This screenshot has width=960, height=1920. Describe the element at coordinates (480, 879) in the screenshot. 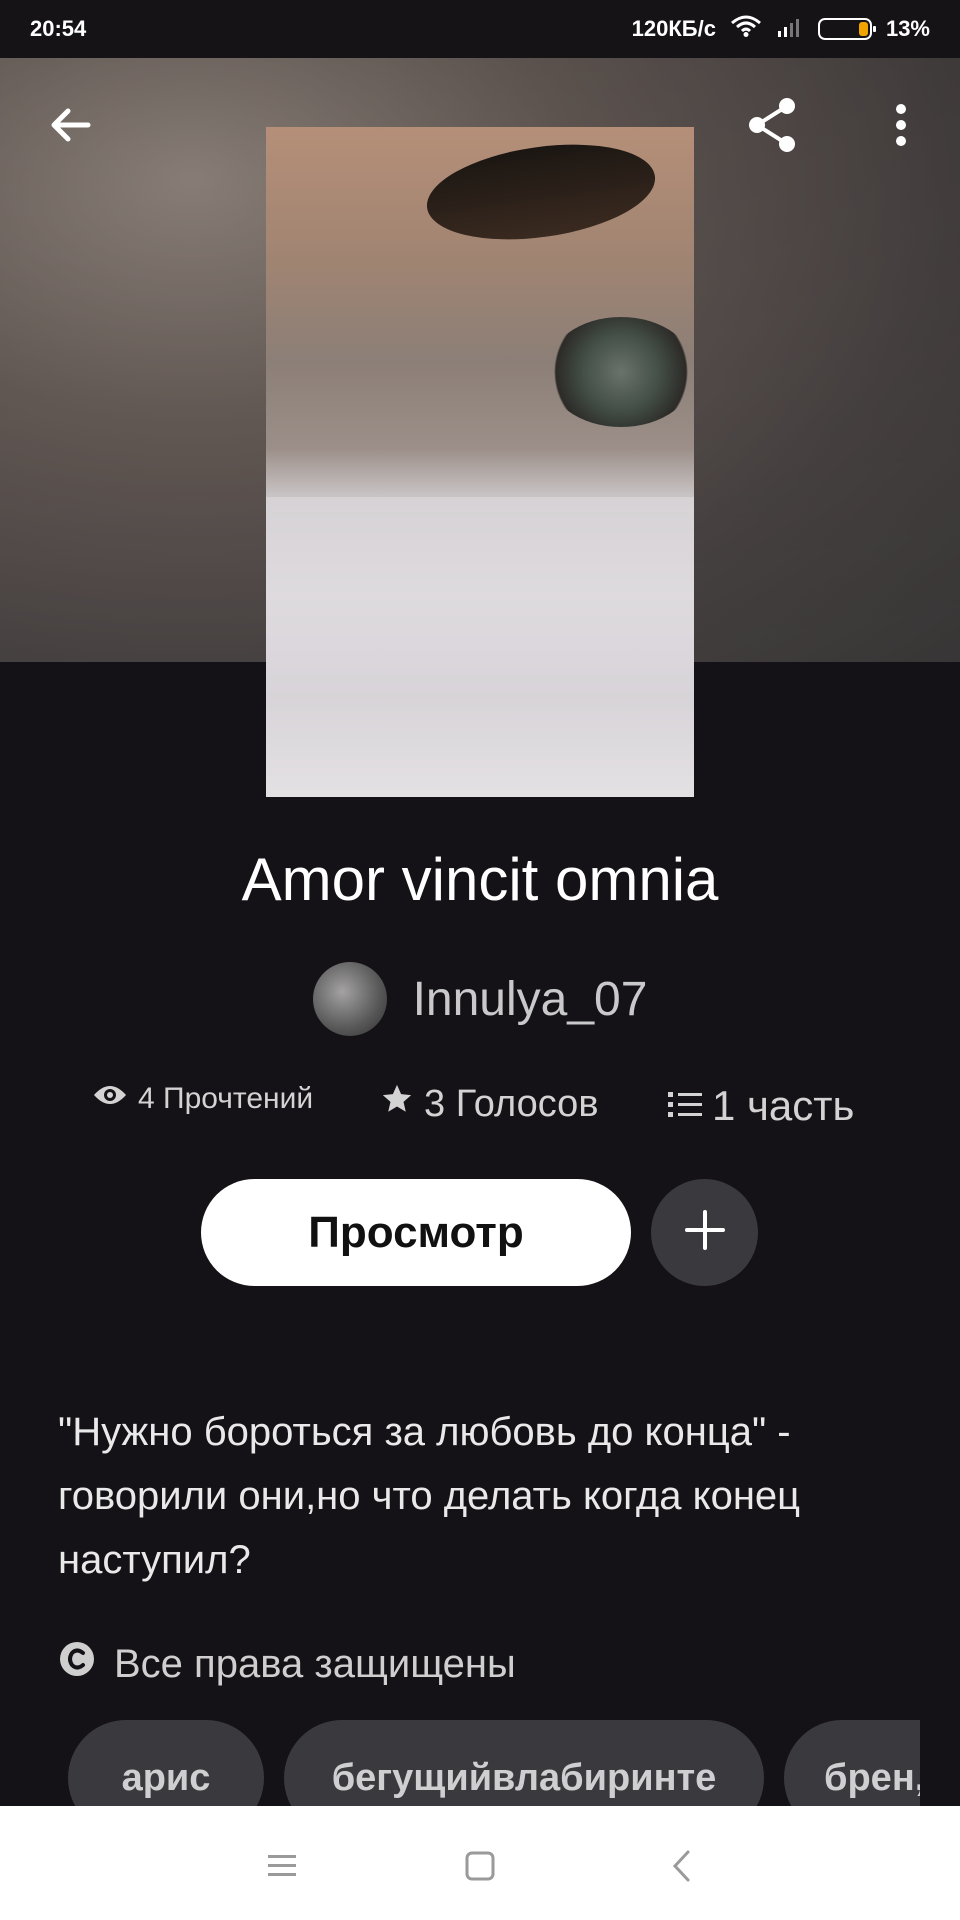

I see `story-title: Amor vincit omnia` at that location.